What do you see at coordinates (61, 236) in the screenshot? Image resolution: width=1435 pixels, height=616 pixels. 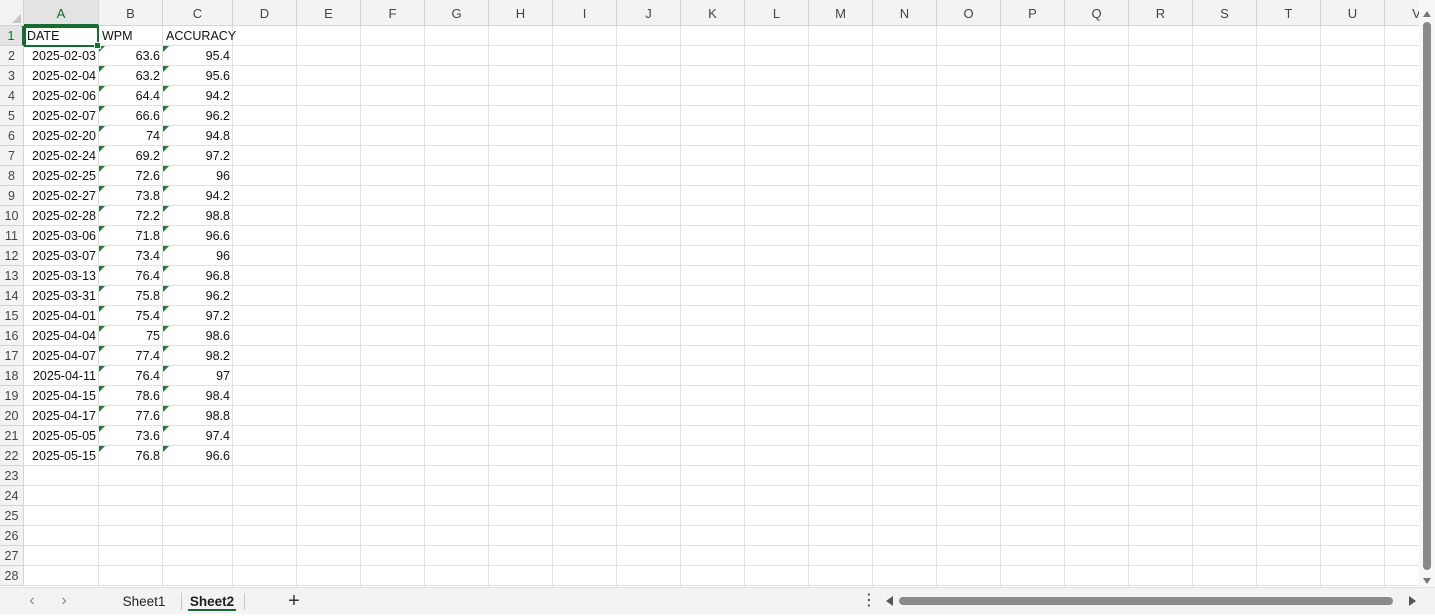 I see `cell-a11: 2025-03-06` at bounding box center [61, 236].